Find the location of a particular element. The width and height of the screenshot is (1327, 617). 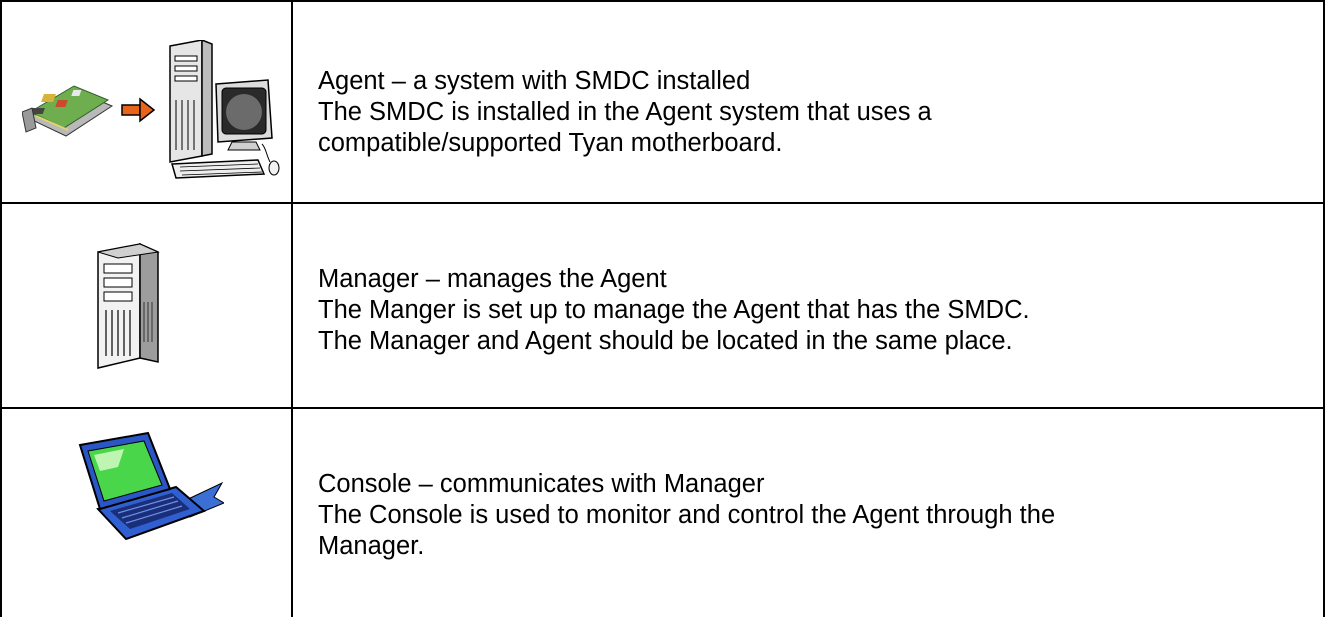

agent-line-2: compatible/supported Tyan motherboard. is located at coordinates (550, 143).